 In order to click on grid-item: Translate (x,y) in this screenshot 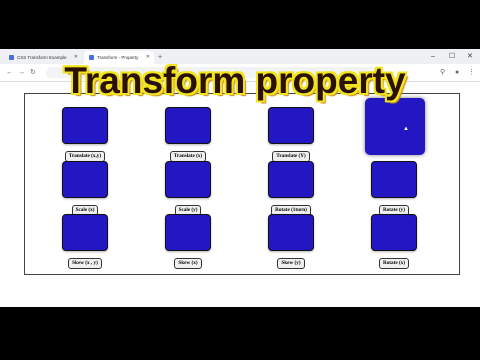, I will do `click(85, 134)`.